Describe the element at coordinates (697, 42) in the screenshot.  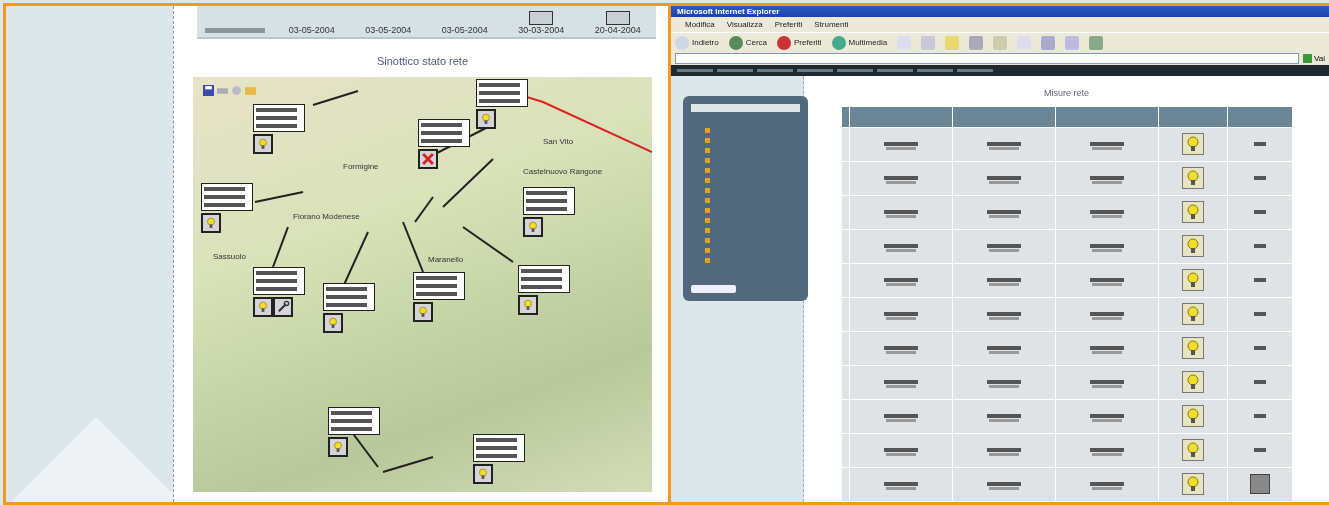
I see `toolbar-button: Indietro` at that location.